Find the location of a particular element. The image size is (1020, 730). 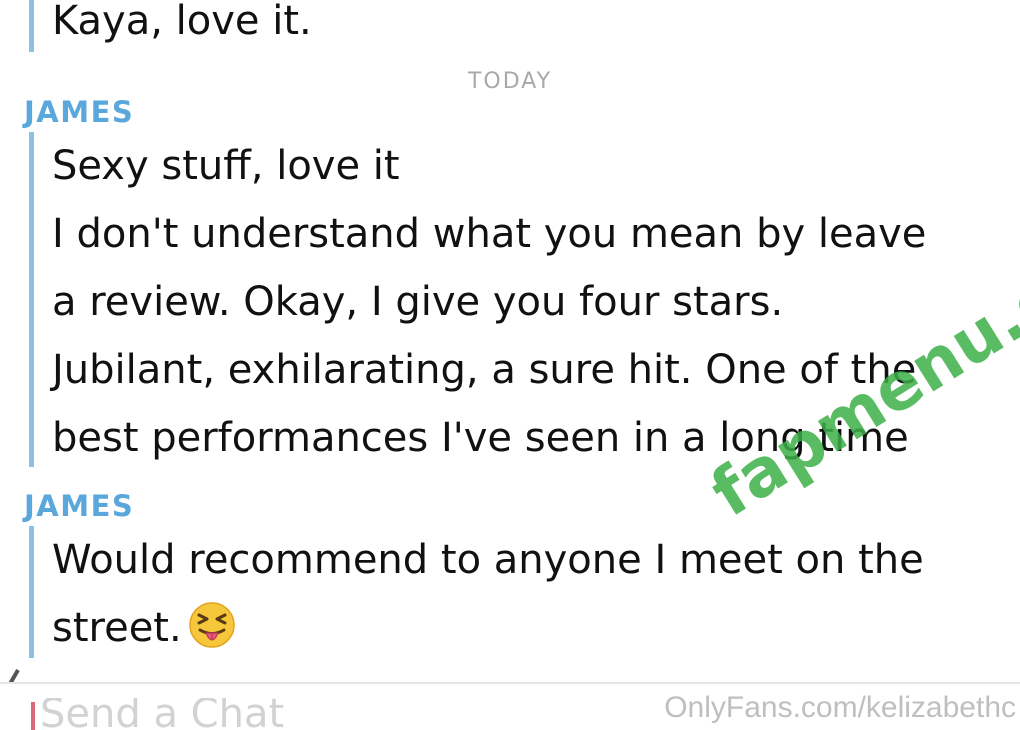

message-line: street. is located at coordinates (488, 628).